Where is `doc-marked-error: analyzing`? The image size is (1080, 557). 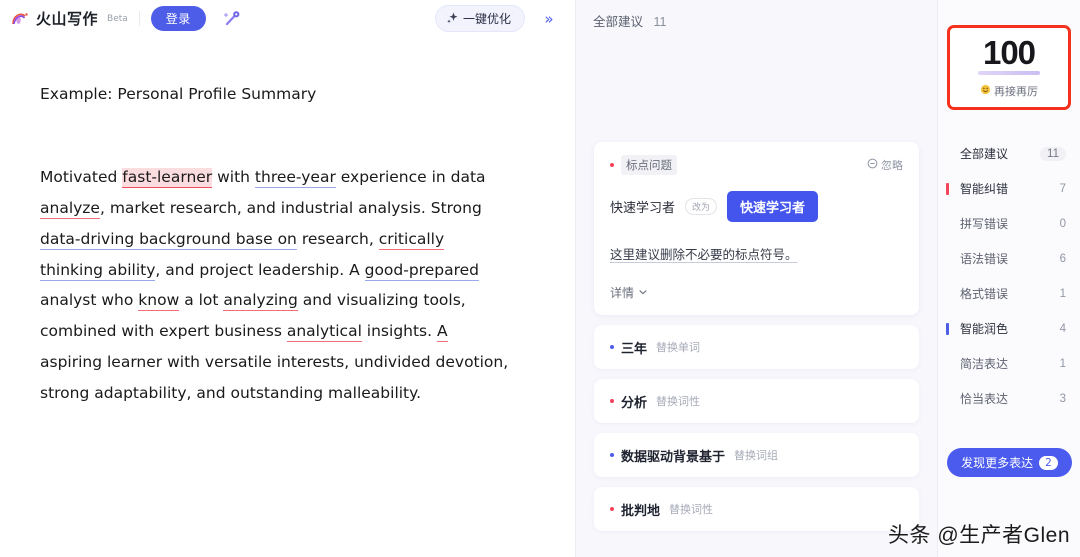
doc-marked-error: analyzing is located at coordinates (260, 301).